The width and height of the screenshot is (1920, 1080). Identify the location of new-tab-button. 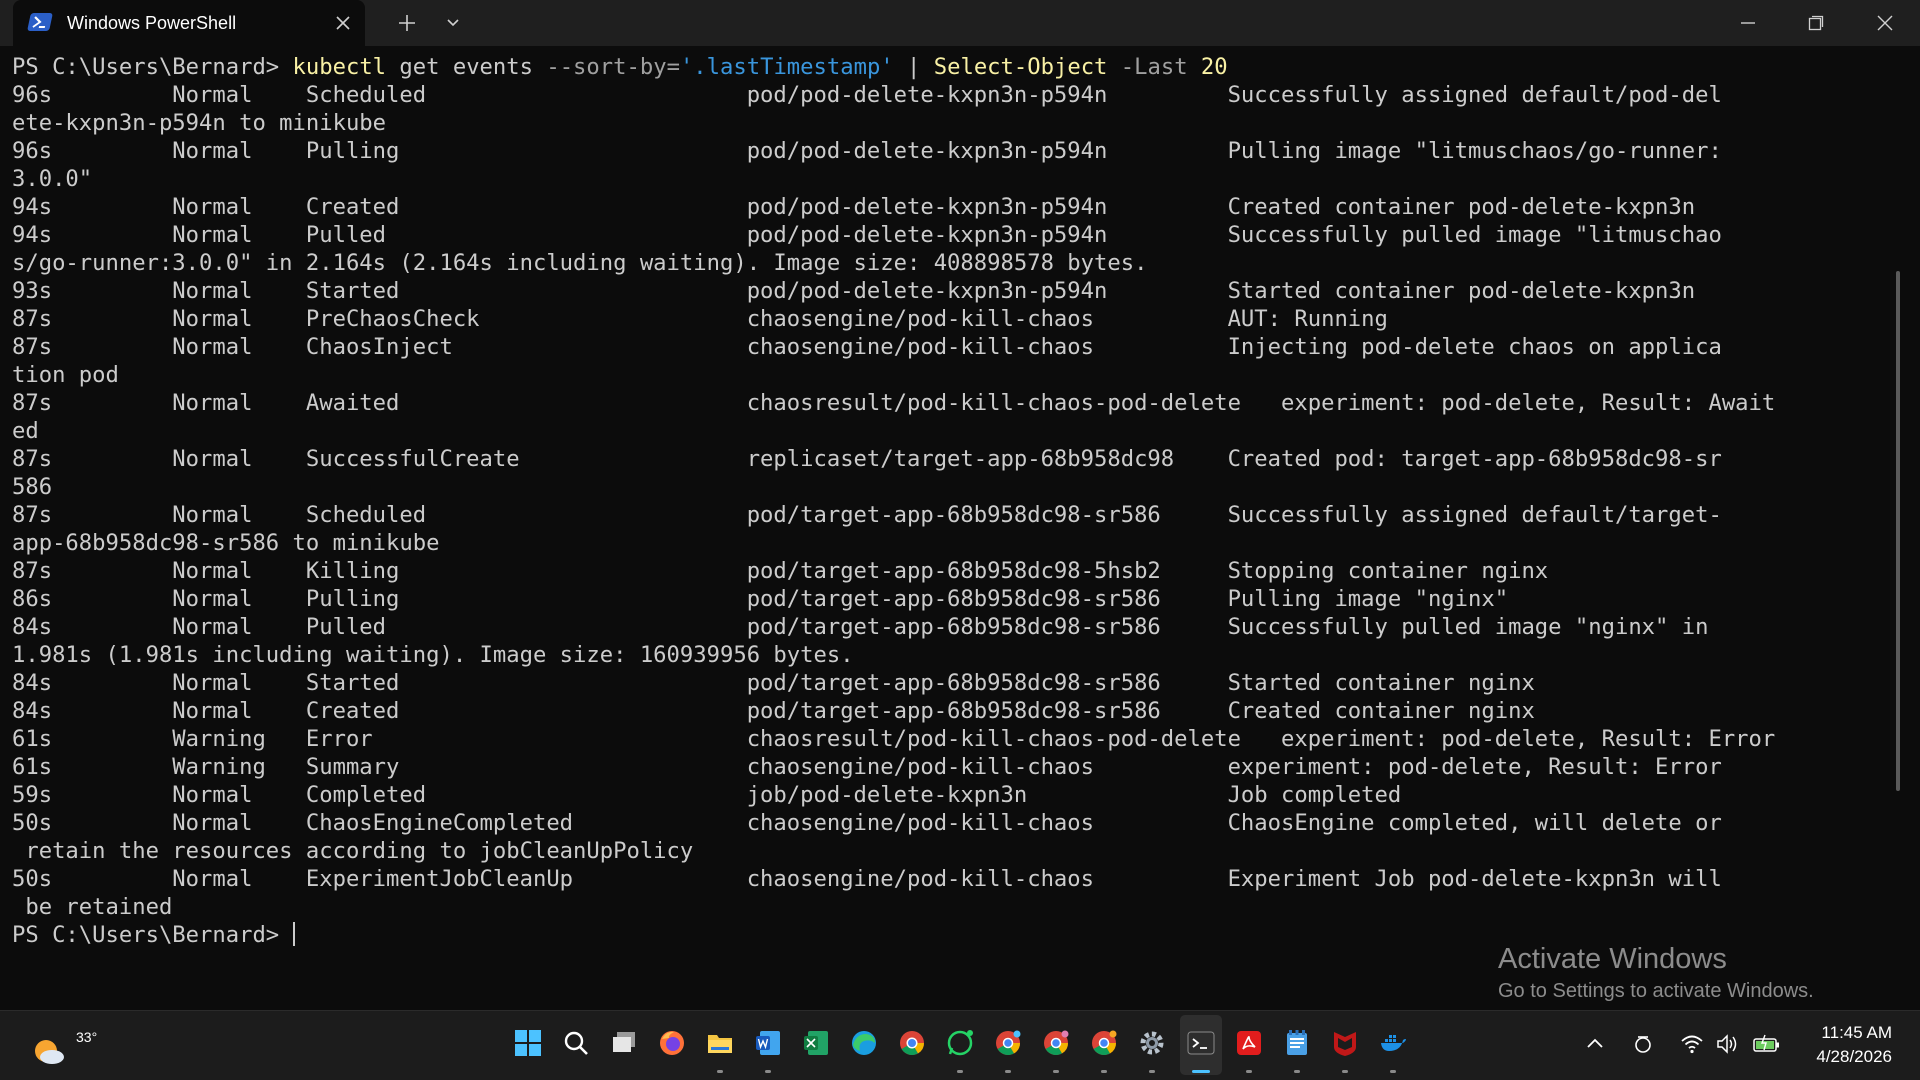
(407, 23).